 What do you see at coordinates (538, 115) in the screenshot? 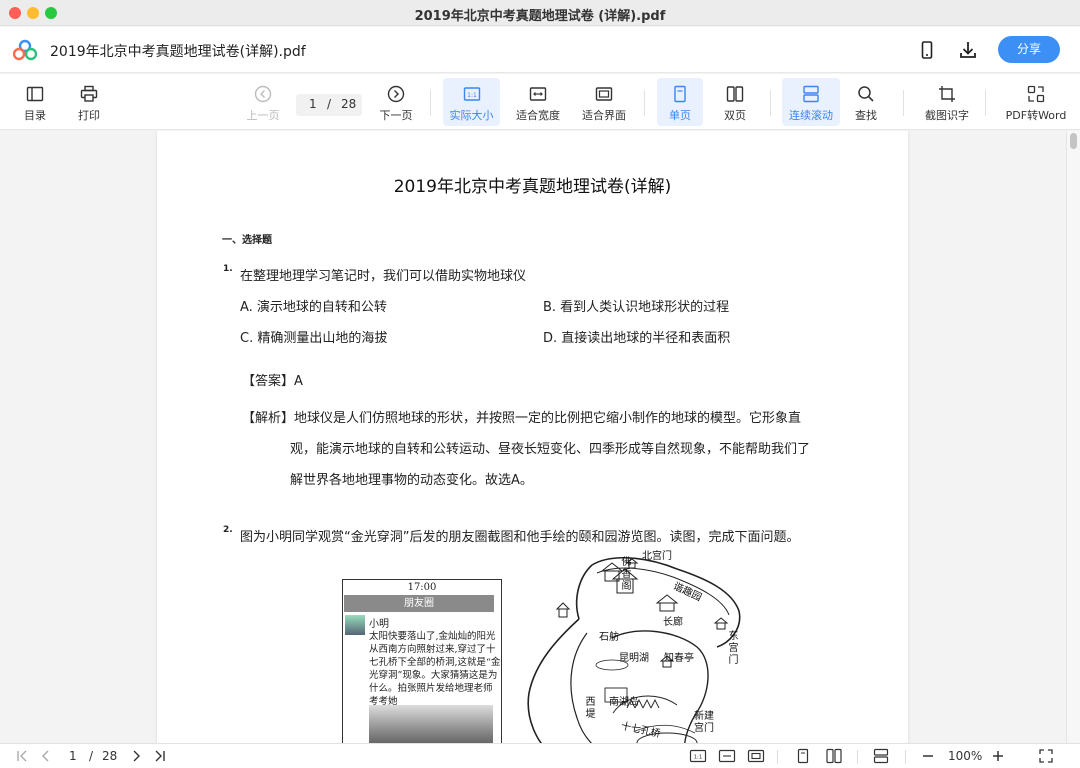
I see `fit-width-label: 适合宽度` at bounding box center [538, 115].